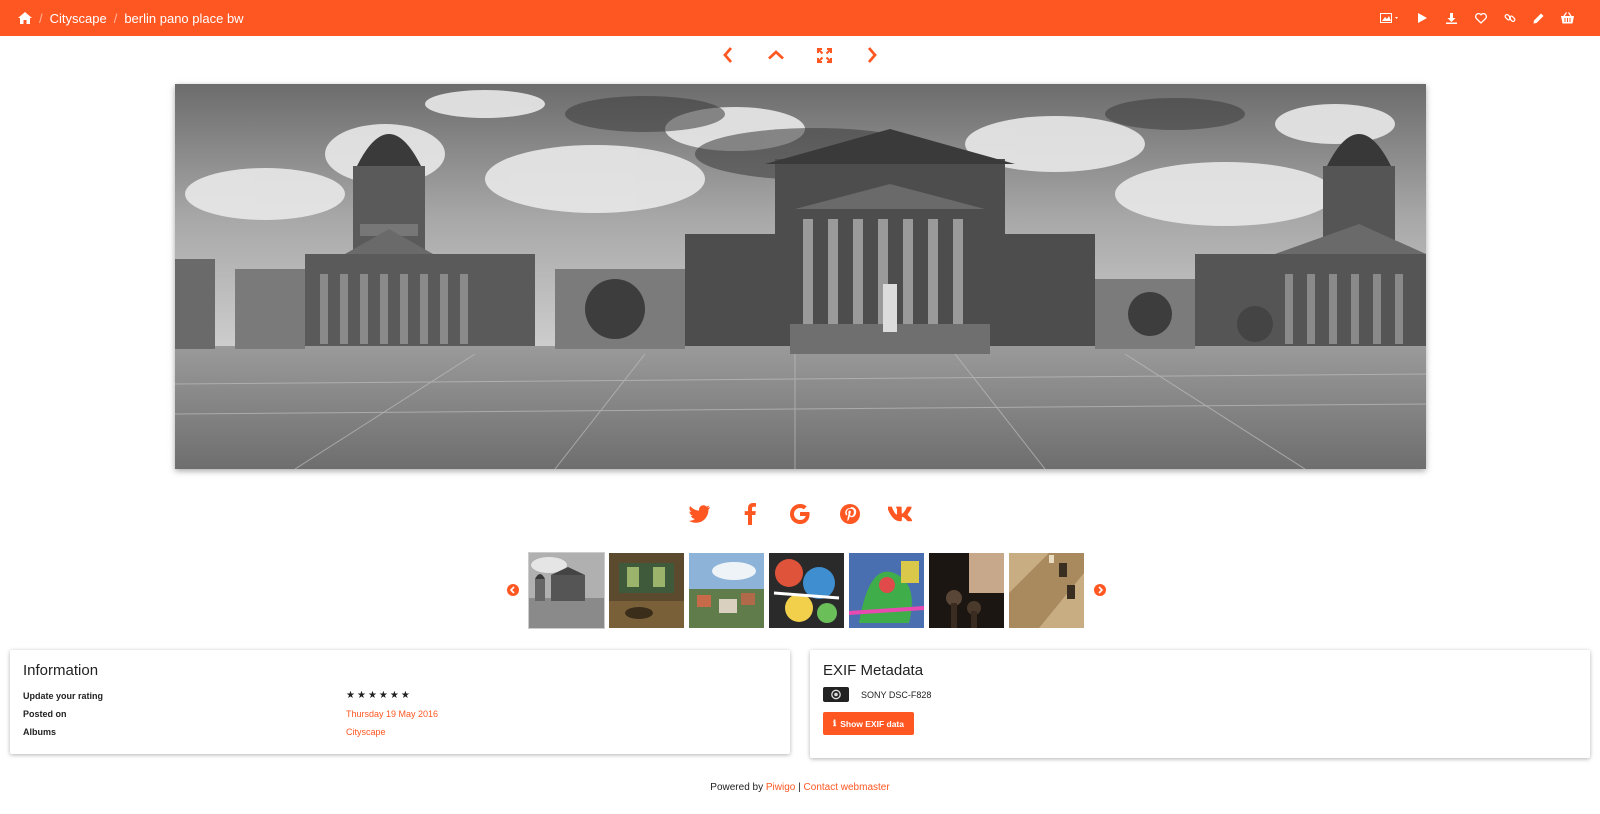  What do you see at coordinates (1100, 590) in the screenshot?
I see `circle-chevron-right-icon` at bounding box center [1100, 590].